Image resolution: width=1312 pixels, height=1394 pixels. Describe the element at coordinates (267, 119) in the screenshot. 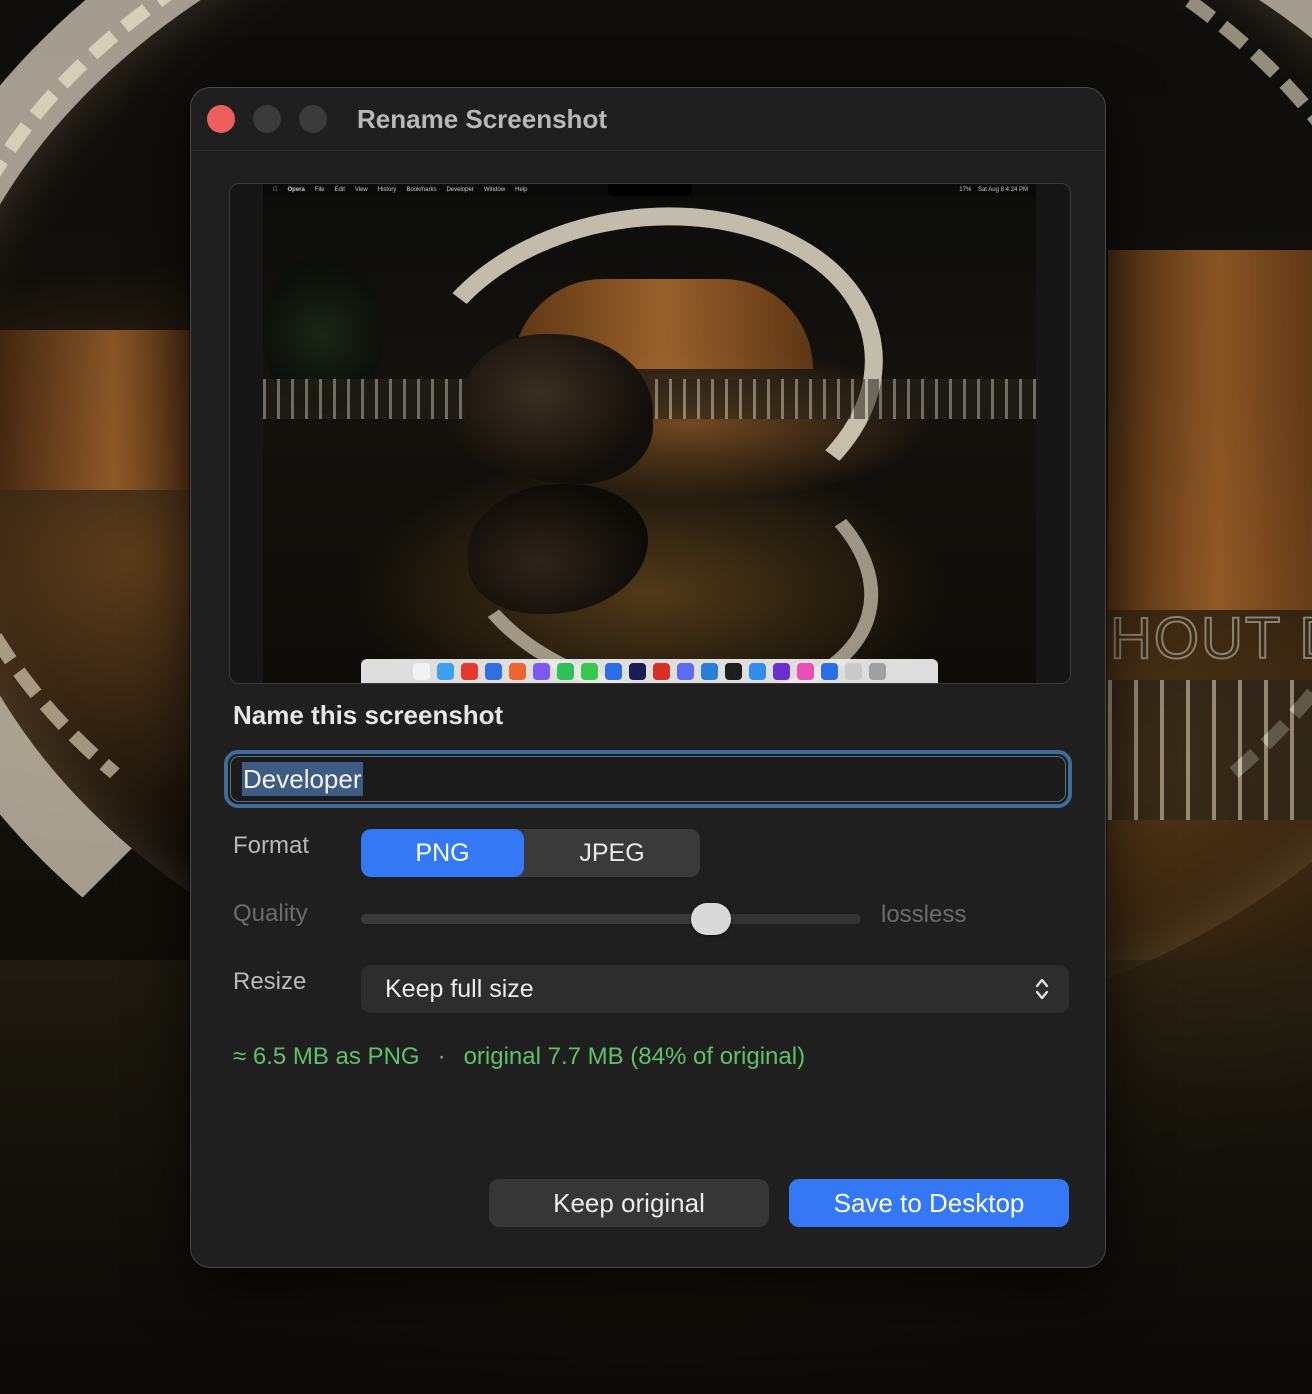

I see `minimize-window-button` at that location.